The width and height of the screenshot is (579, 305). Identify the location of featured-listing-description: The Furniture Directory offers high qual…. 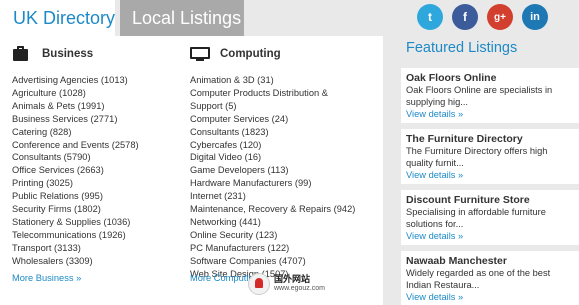
(477, 157).